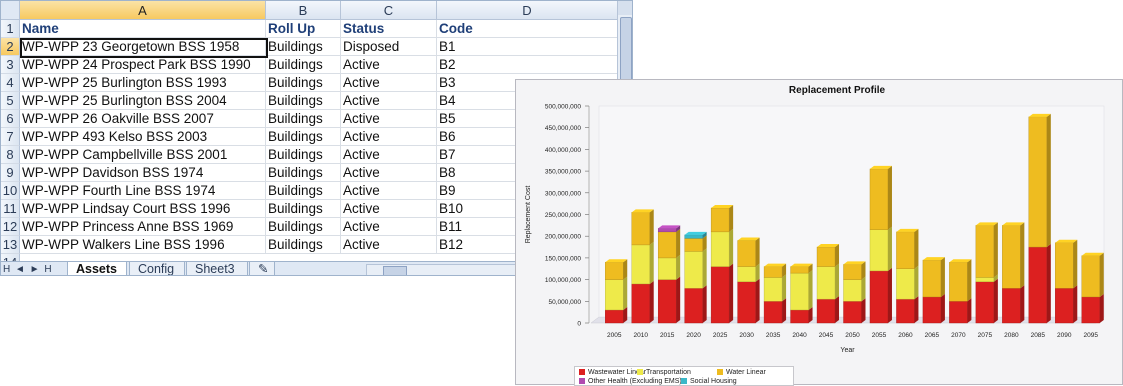 This screenshot has height=386, width=1123. Describe the element at coordinates (10, 83) in the screenshot. I see `row-header: 4` at that location.